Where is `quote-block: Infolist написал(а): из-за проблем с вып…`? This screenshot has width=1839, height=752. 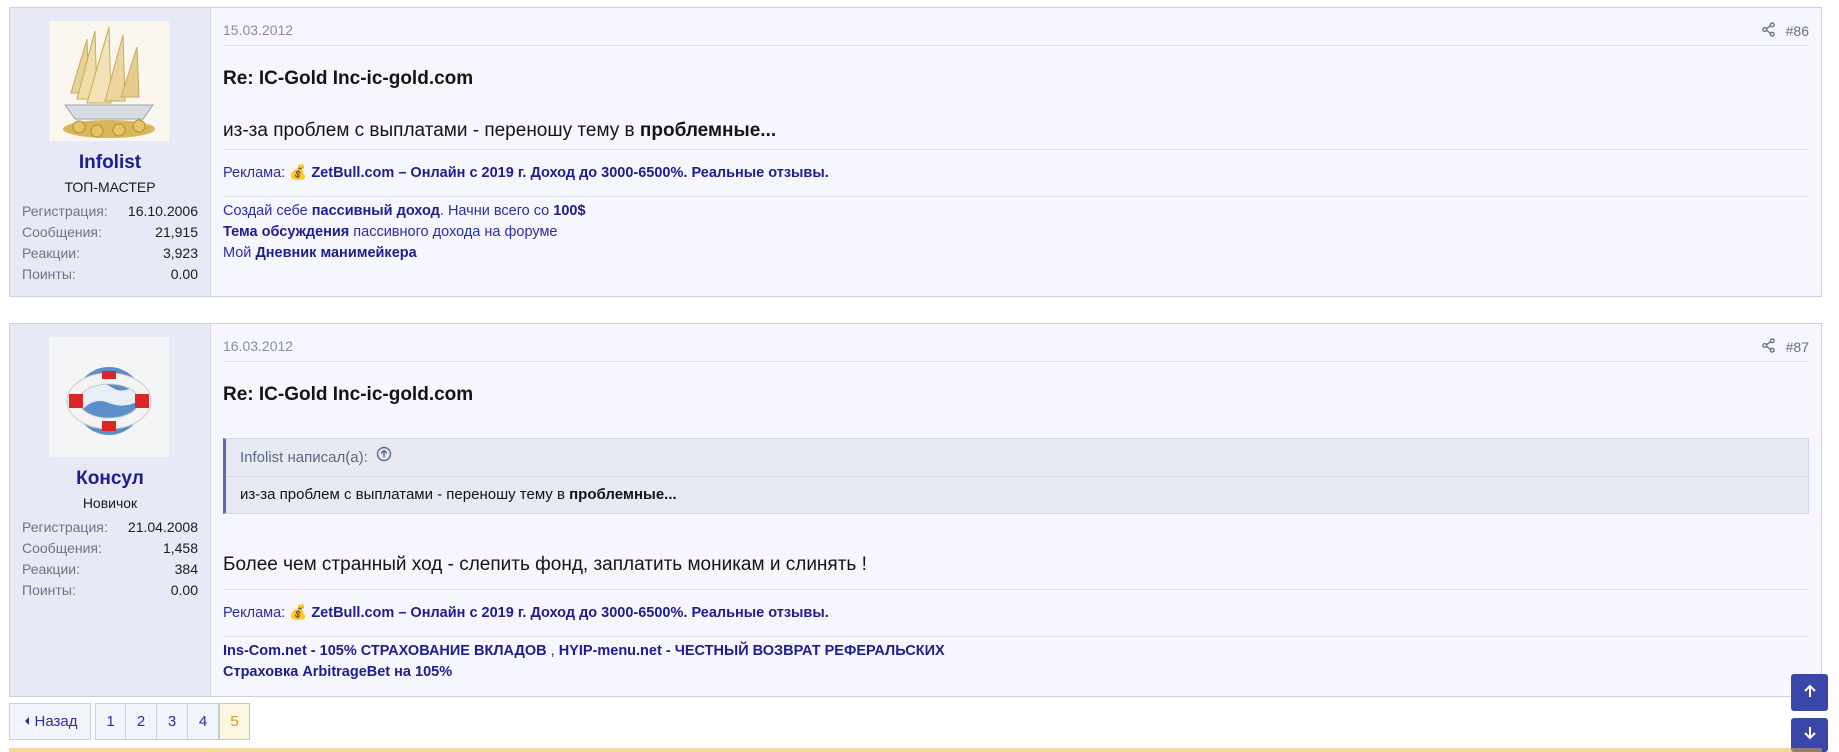
quote-block: Infolist написал(а): из-за проблем с вып… is located at coordinates (1016, 476).